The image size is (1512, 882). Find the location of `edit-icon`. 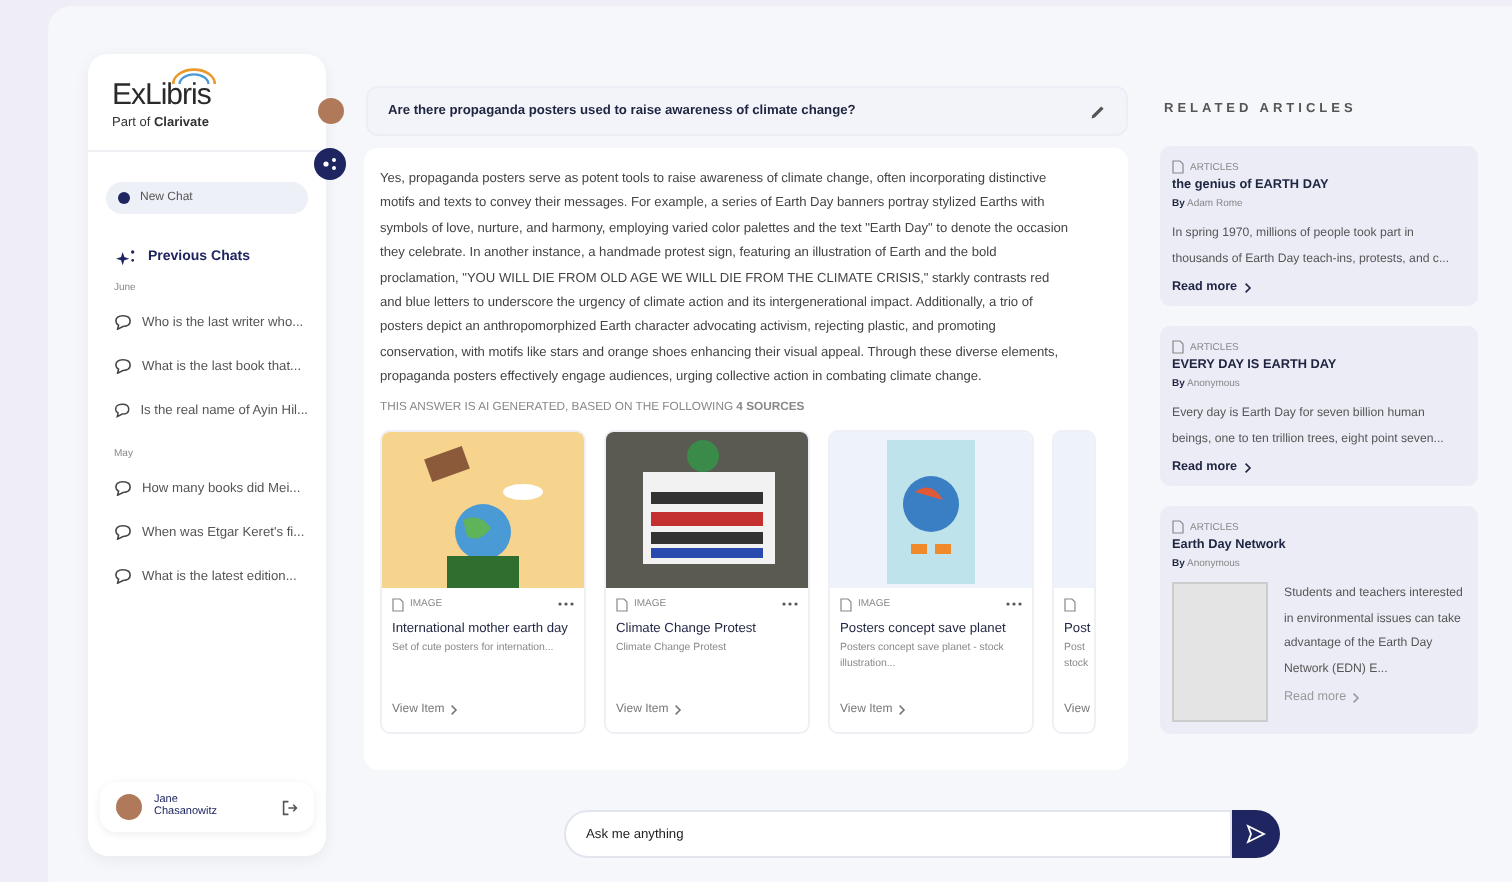

edit-icon is located at coordinates (1098, 111).